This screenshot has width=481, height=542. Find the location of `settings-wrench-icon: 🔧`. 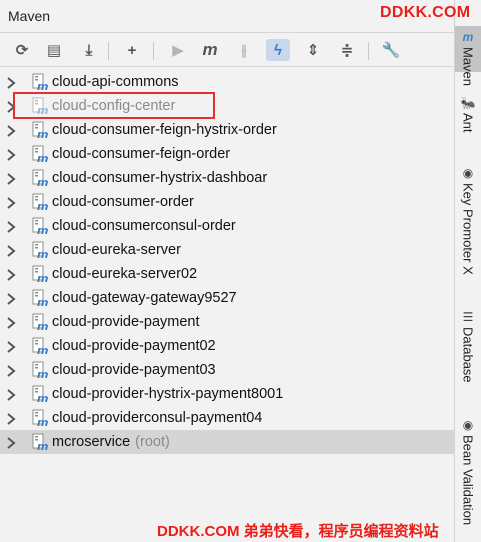

settings-wrench-icon: 🔧 is located at coordinates (391, 50).